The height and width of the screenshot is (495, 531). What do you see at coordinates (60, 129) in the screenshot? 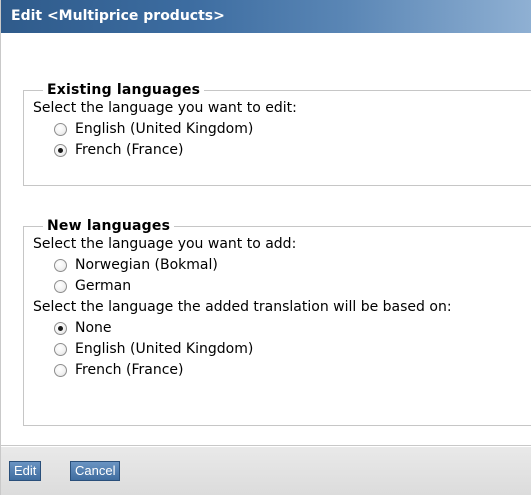
I see `radio-english-uk` at bounding box center [60, 129].